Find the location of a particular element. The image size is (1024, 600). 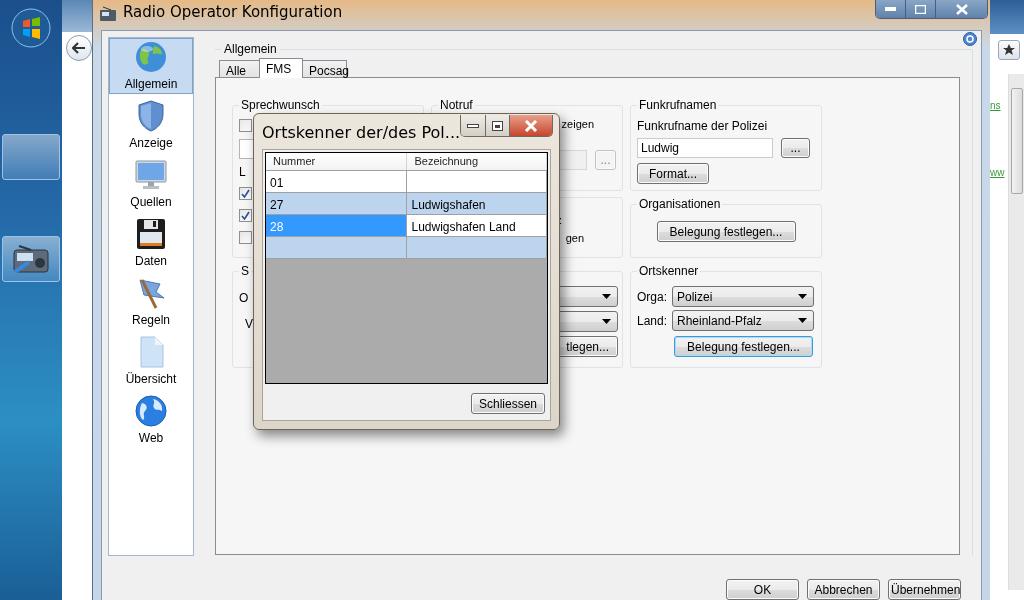

web-globe-icon is located at coordinates (151, 411).